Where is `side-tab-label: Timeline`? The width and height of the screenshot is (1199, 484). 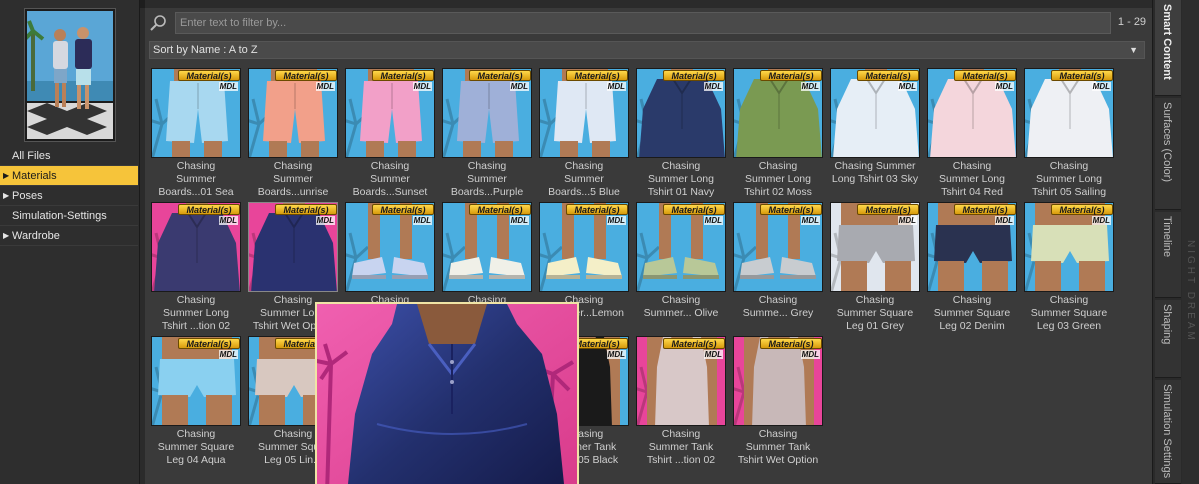 side-tab-label: Timeline is located at coordinates (1167, 237).